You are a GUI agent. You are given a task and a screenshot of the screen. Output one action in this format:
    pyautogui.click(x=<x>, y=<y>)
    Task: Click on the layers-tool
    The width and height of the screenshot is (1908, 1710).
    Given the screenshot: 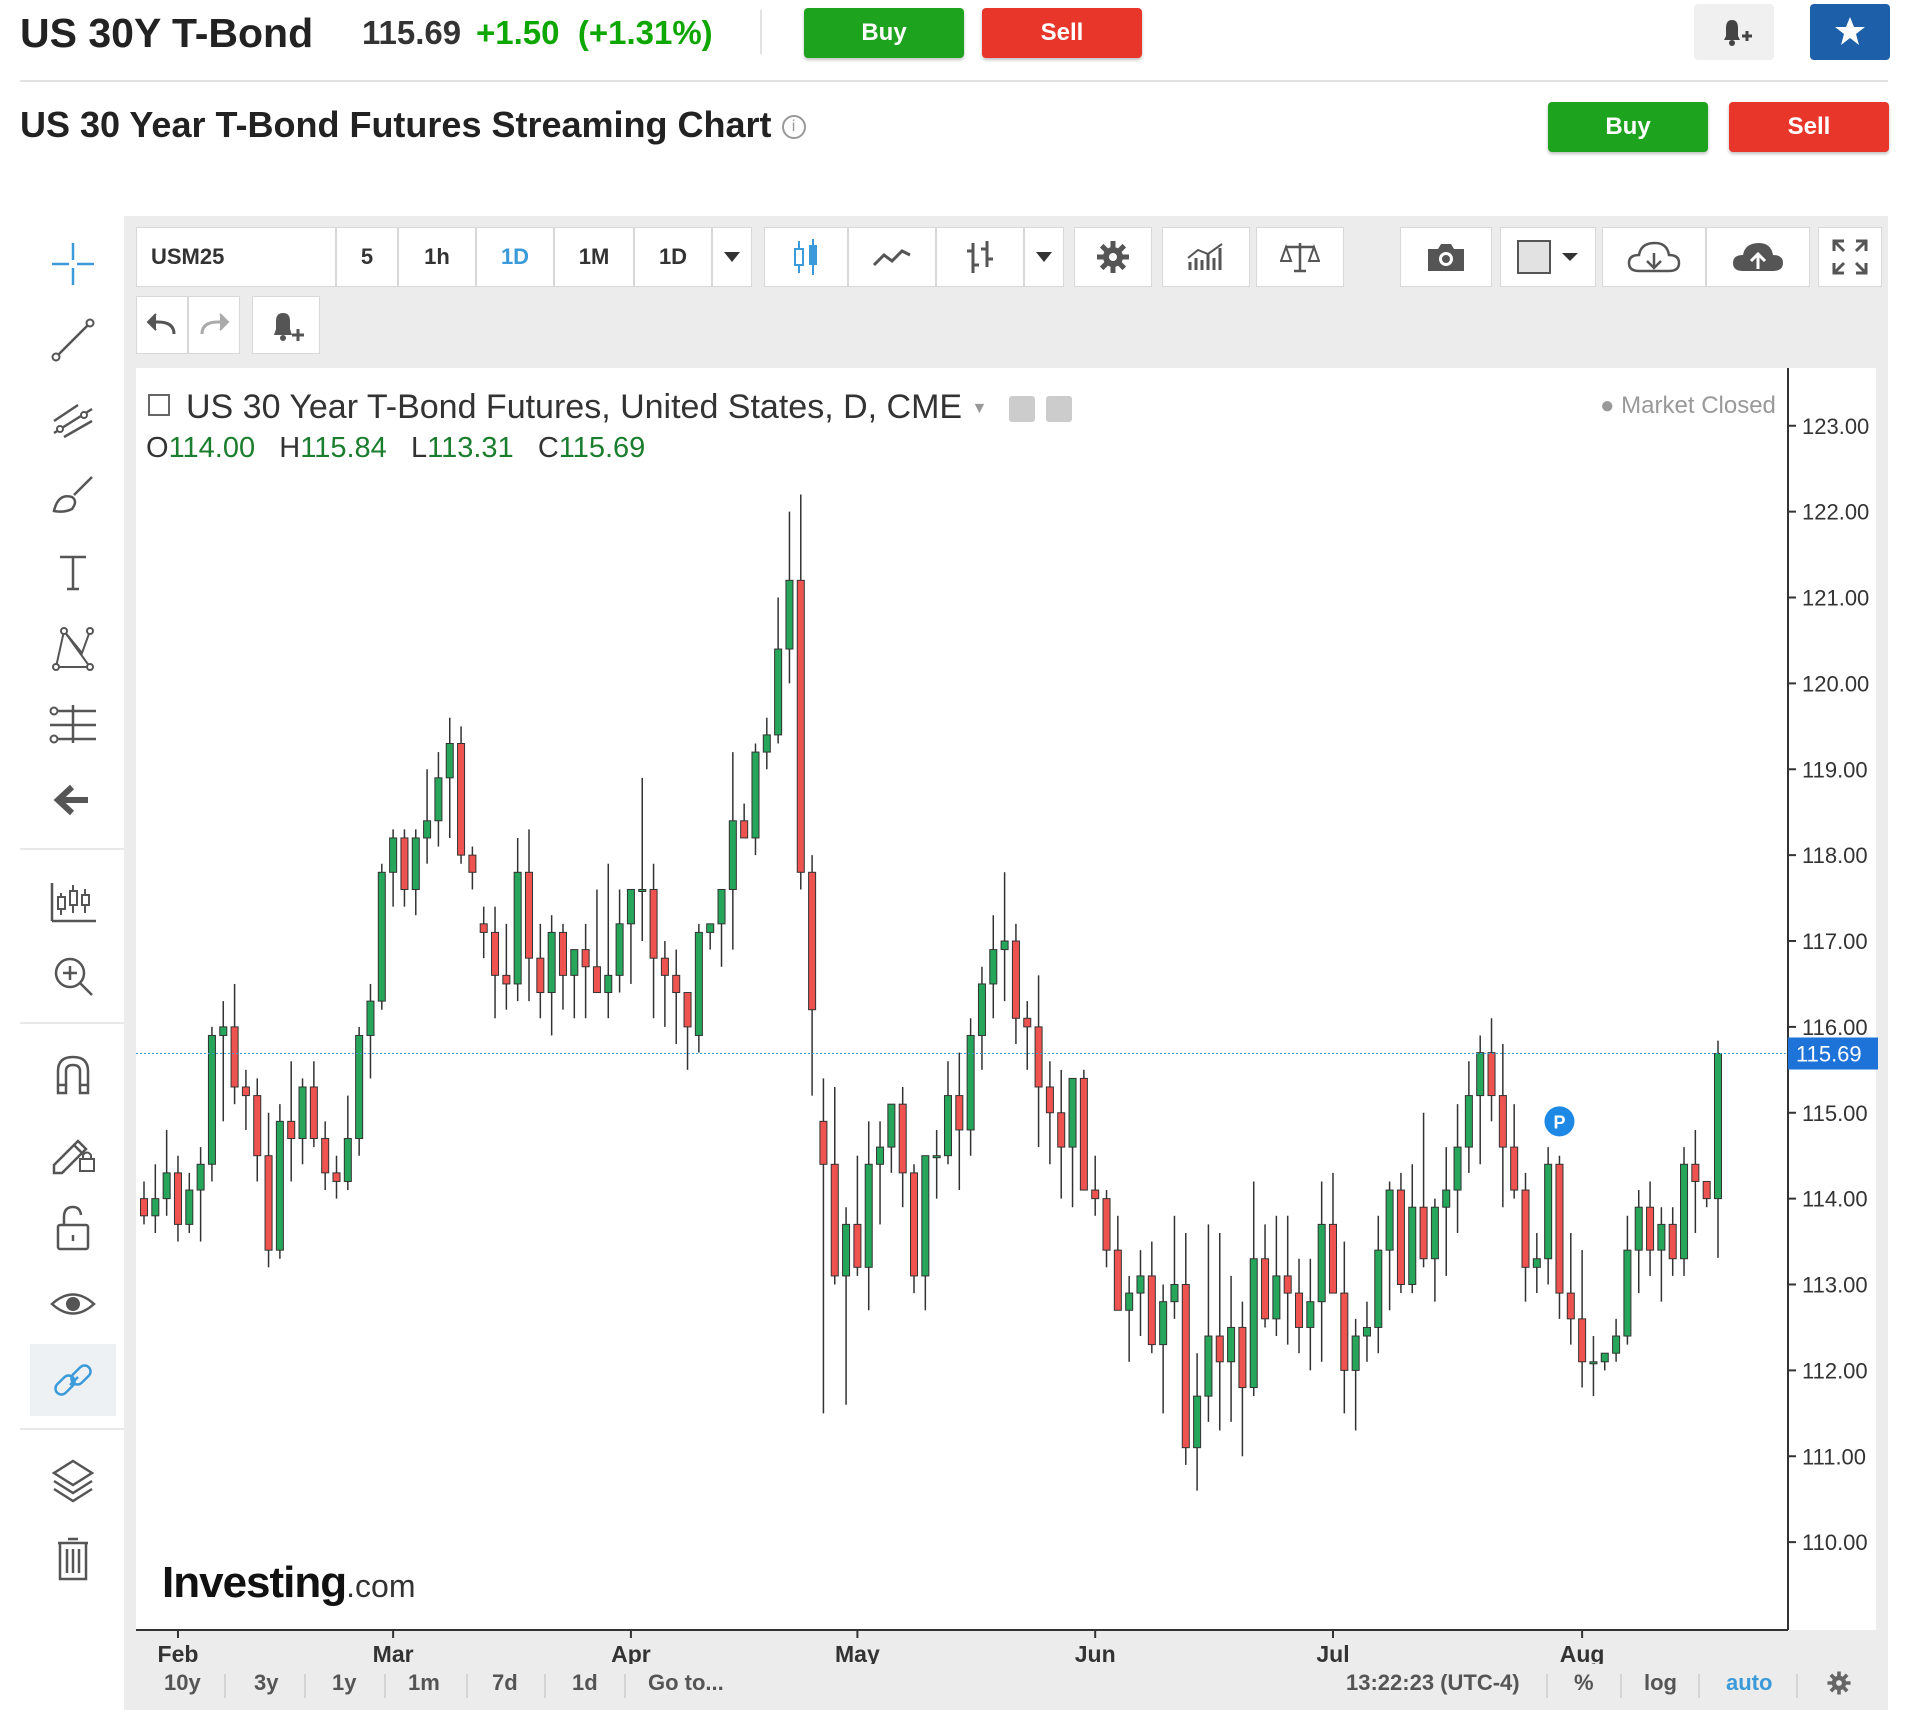 What is the action you would take?
    pyautogui.click(x=73, y=1480)
    